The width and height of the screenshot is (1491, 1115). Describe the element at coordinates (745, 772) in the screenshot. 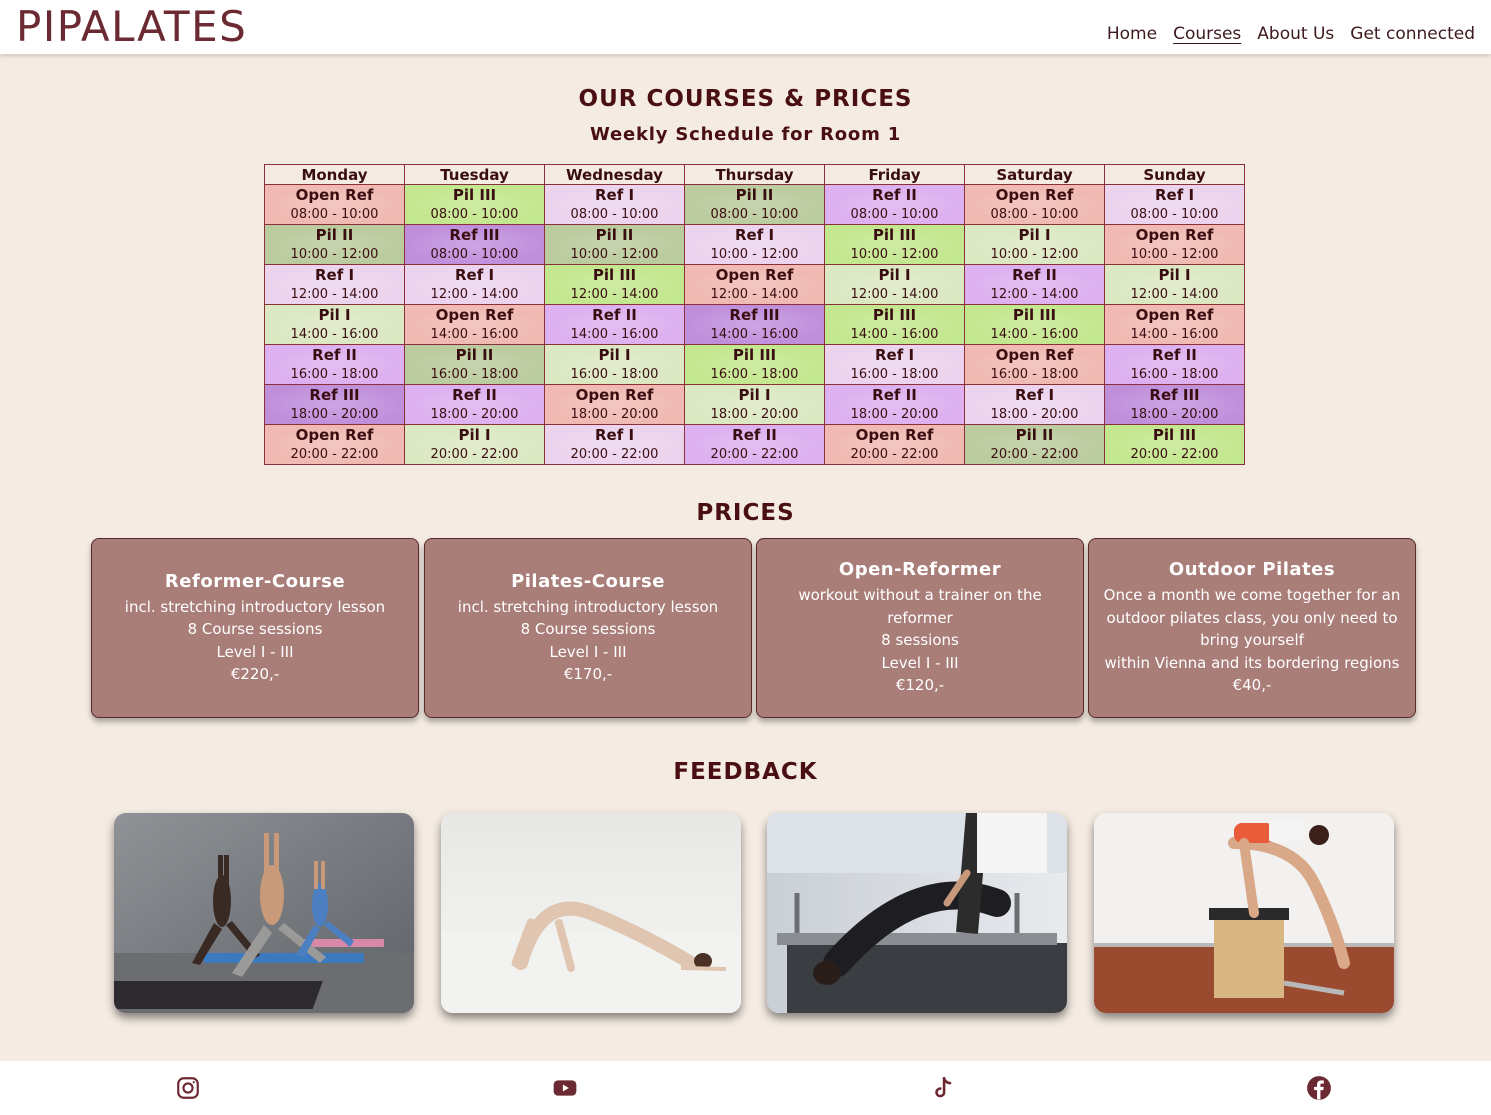

I see `feedback-title: FEEDBACK` at that location.